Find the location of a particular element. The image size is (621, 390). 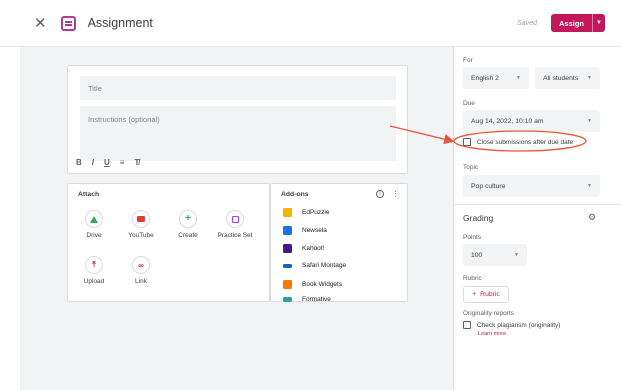

attach-youtube: YouTube is located at coordinates (141, 224).